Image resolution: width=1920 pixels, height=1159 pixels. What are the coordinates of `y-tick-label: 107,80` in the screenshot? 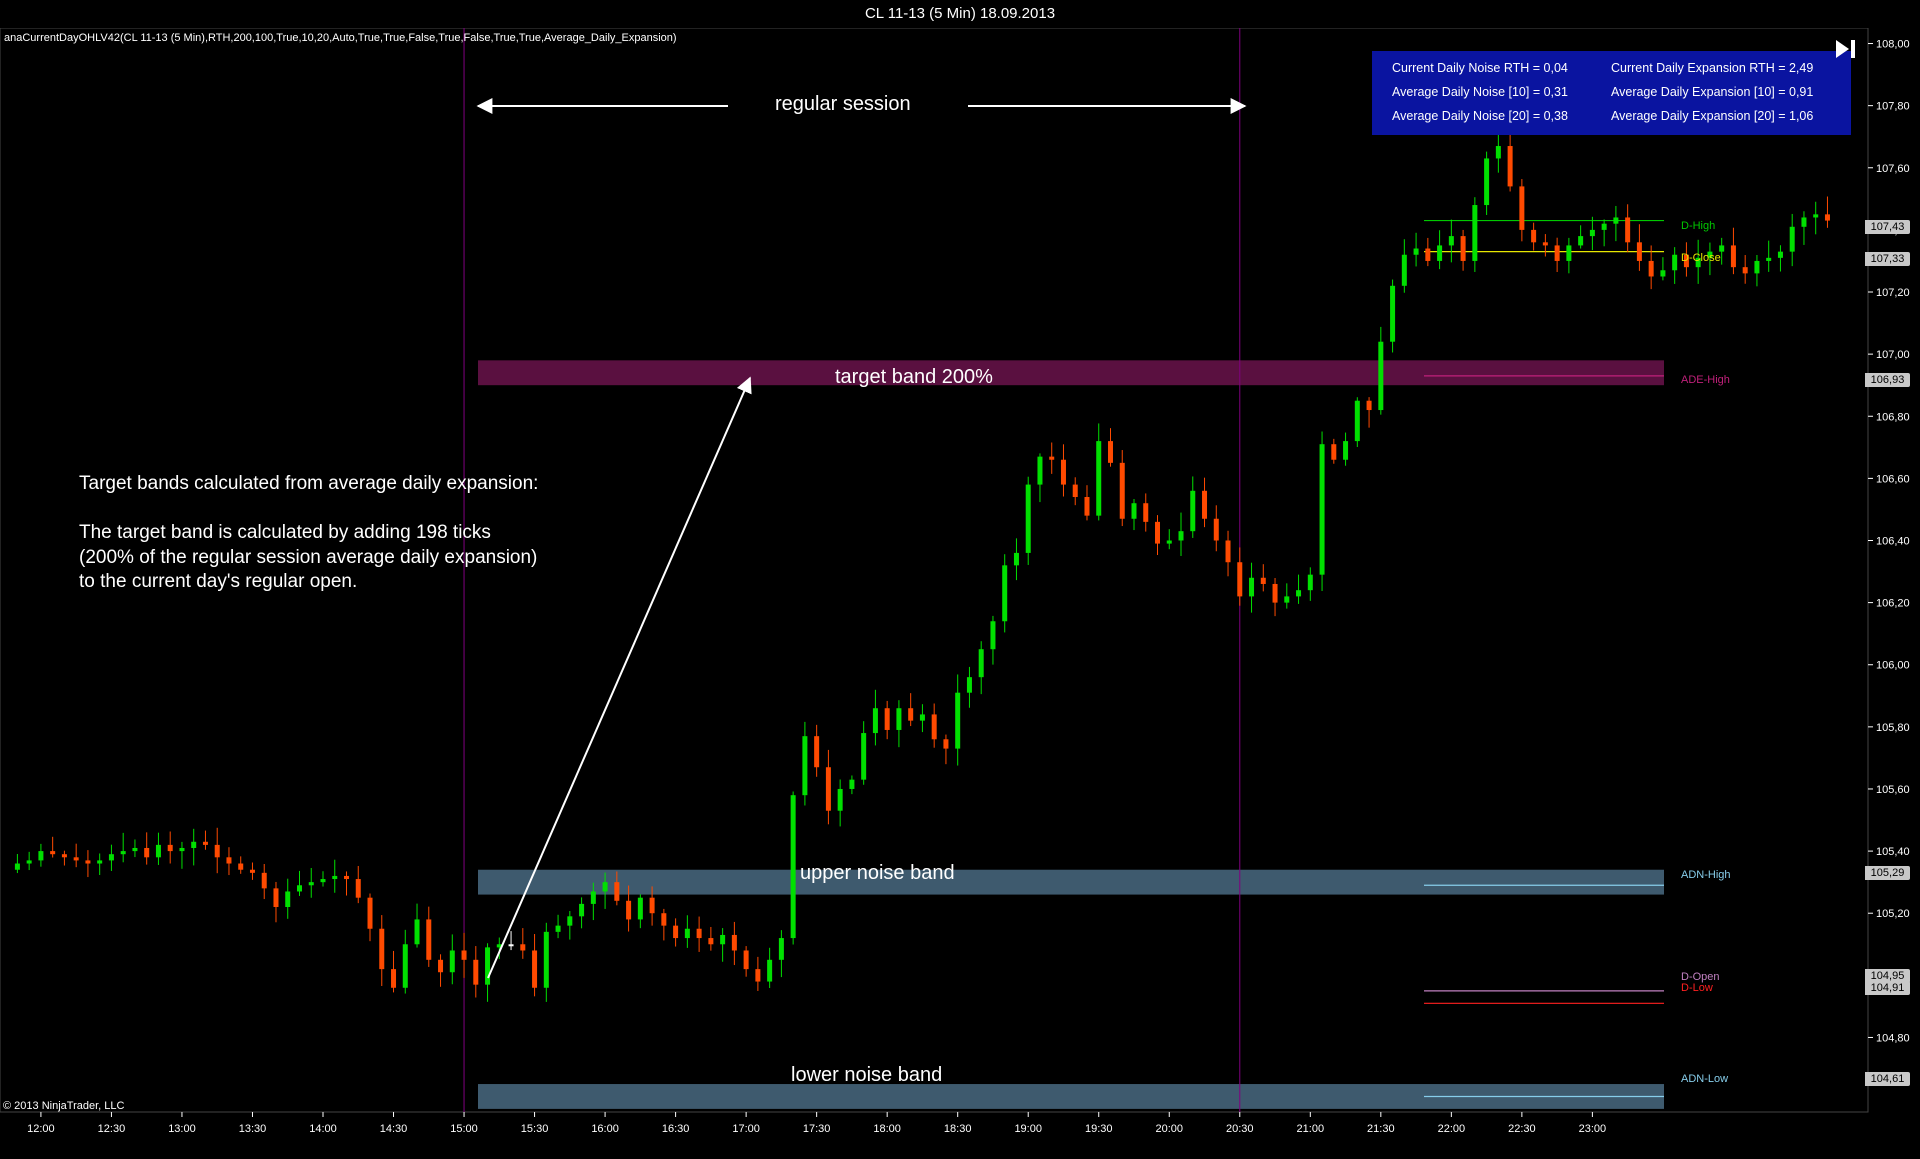 It's located at (1893, 107).